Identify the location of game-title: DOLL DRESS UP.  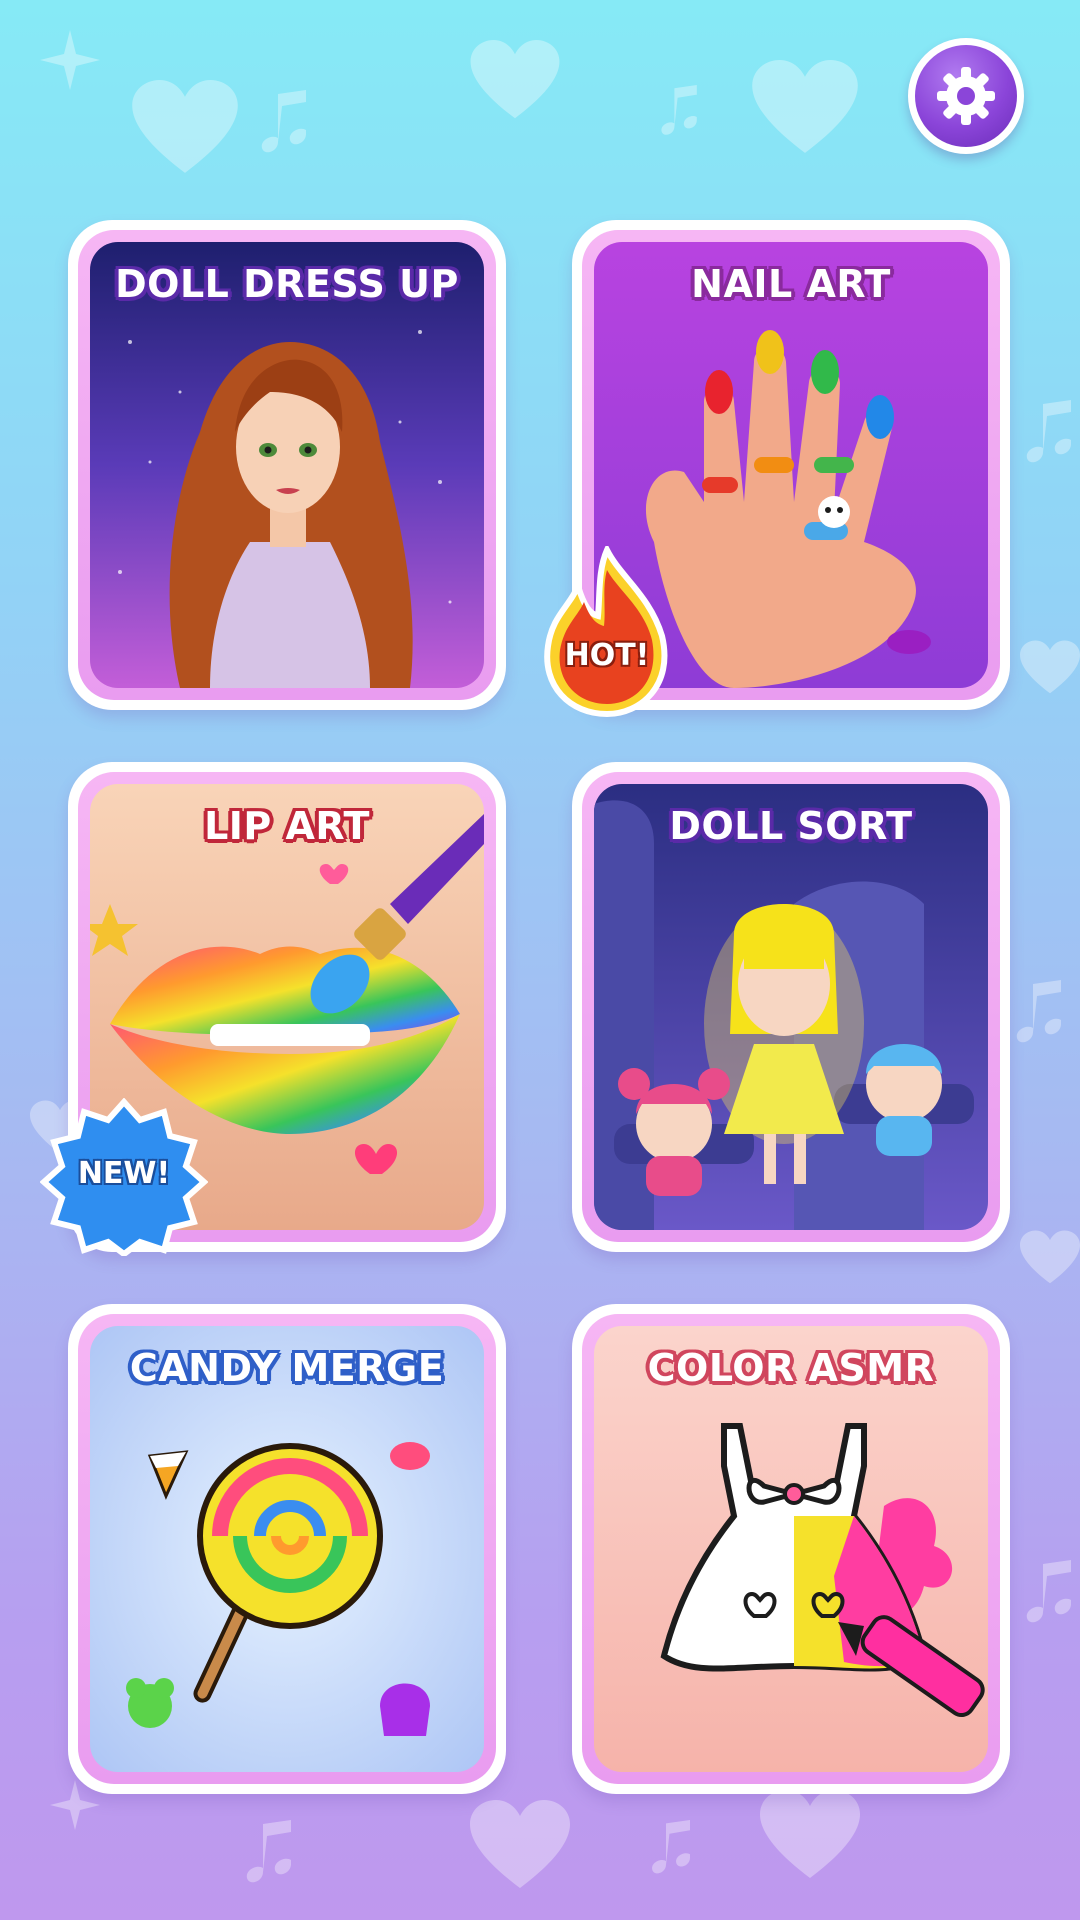
(287, 284).